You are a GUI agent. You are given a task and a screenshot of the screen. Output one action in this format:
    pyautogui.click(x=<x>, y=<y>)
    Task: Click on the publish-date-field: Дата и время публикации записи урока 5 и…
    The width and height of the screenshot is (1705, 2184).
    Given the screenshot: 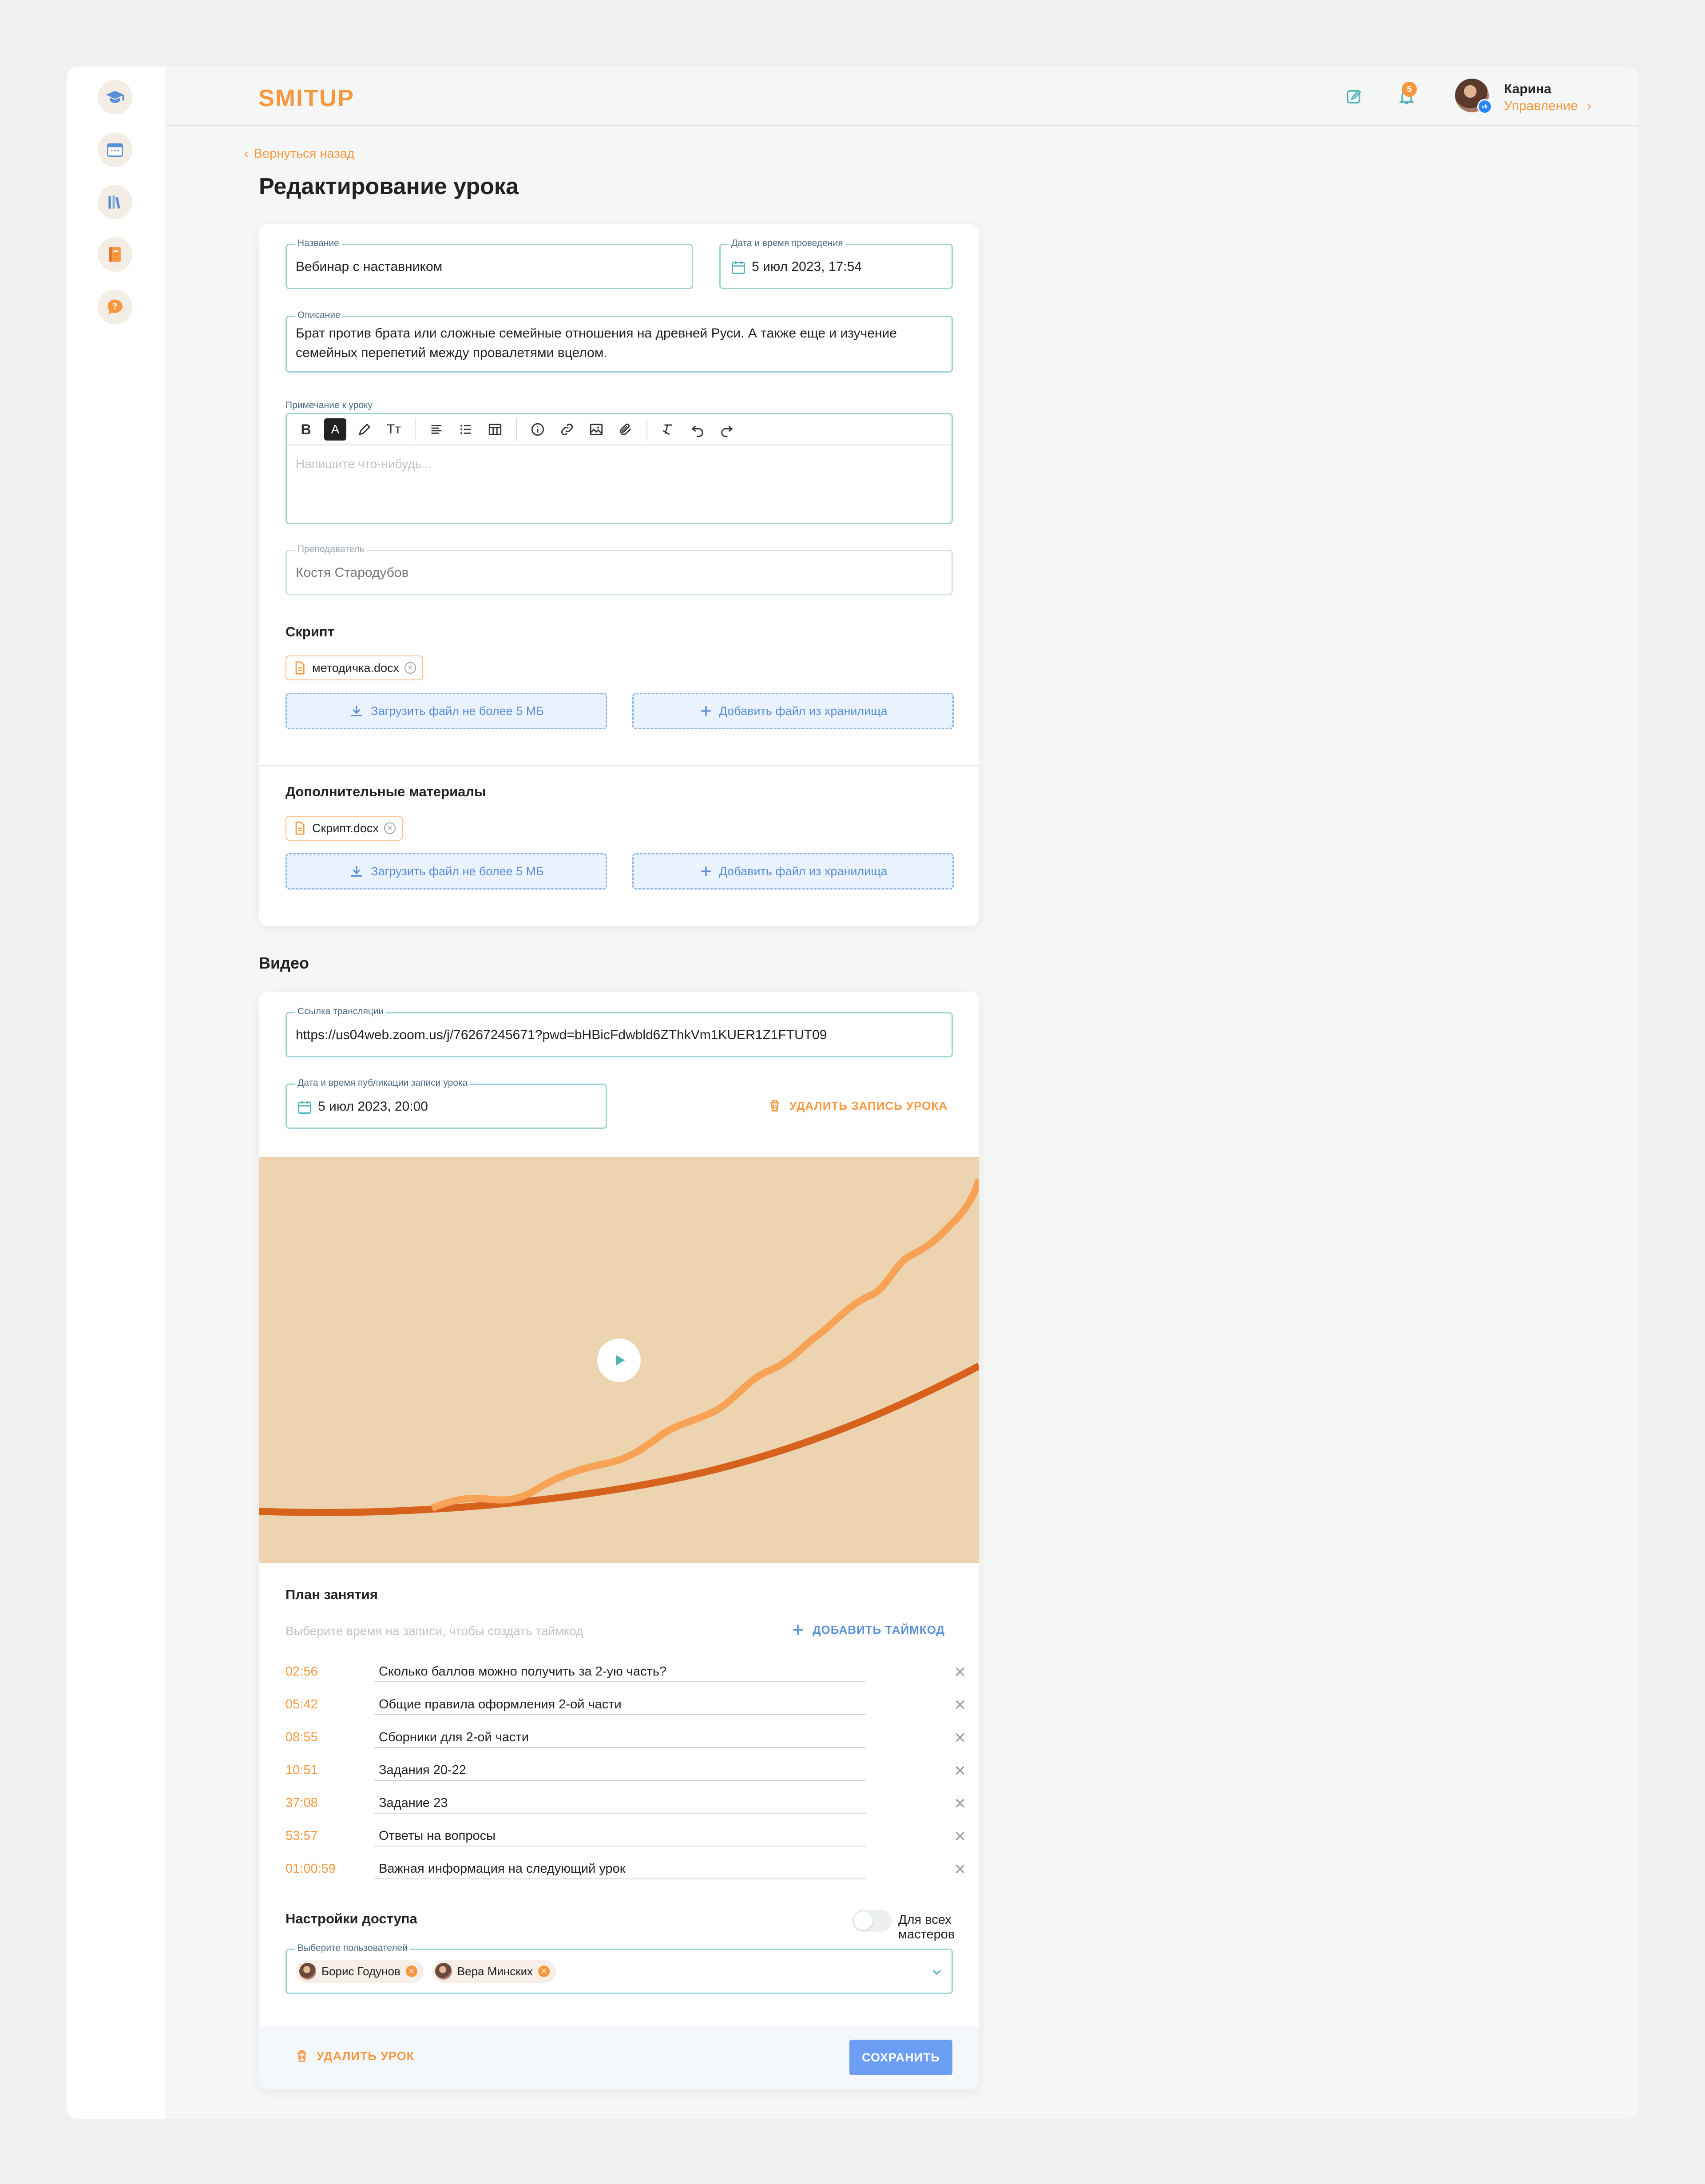 What is the action you would take?
    pyautogui.click(x=446, y=1103)
    